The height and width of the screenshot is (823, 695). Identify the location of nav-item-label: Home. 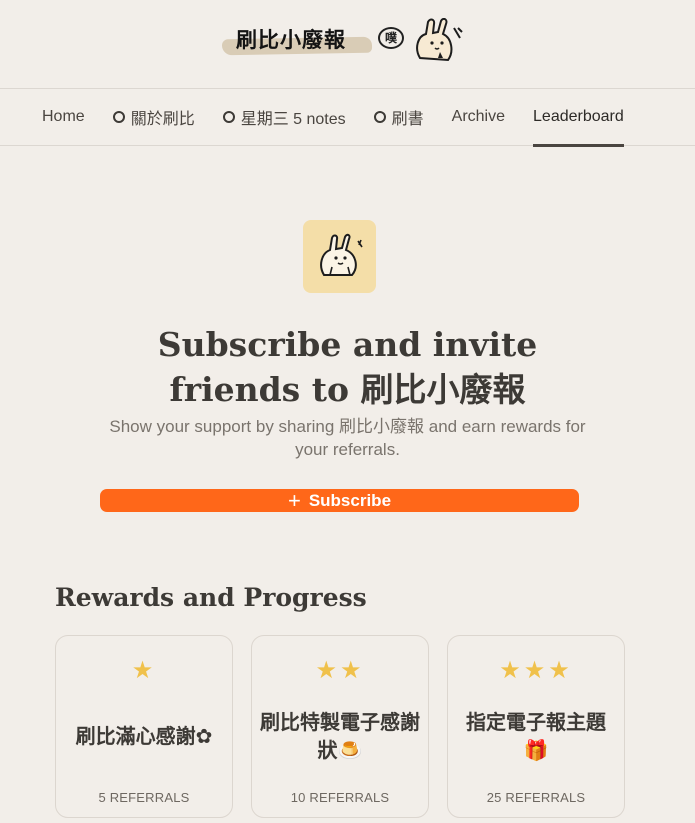
(63, 116).